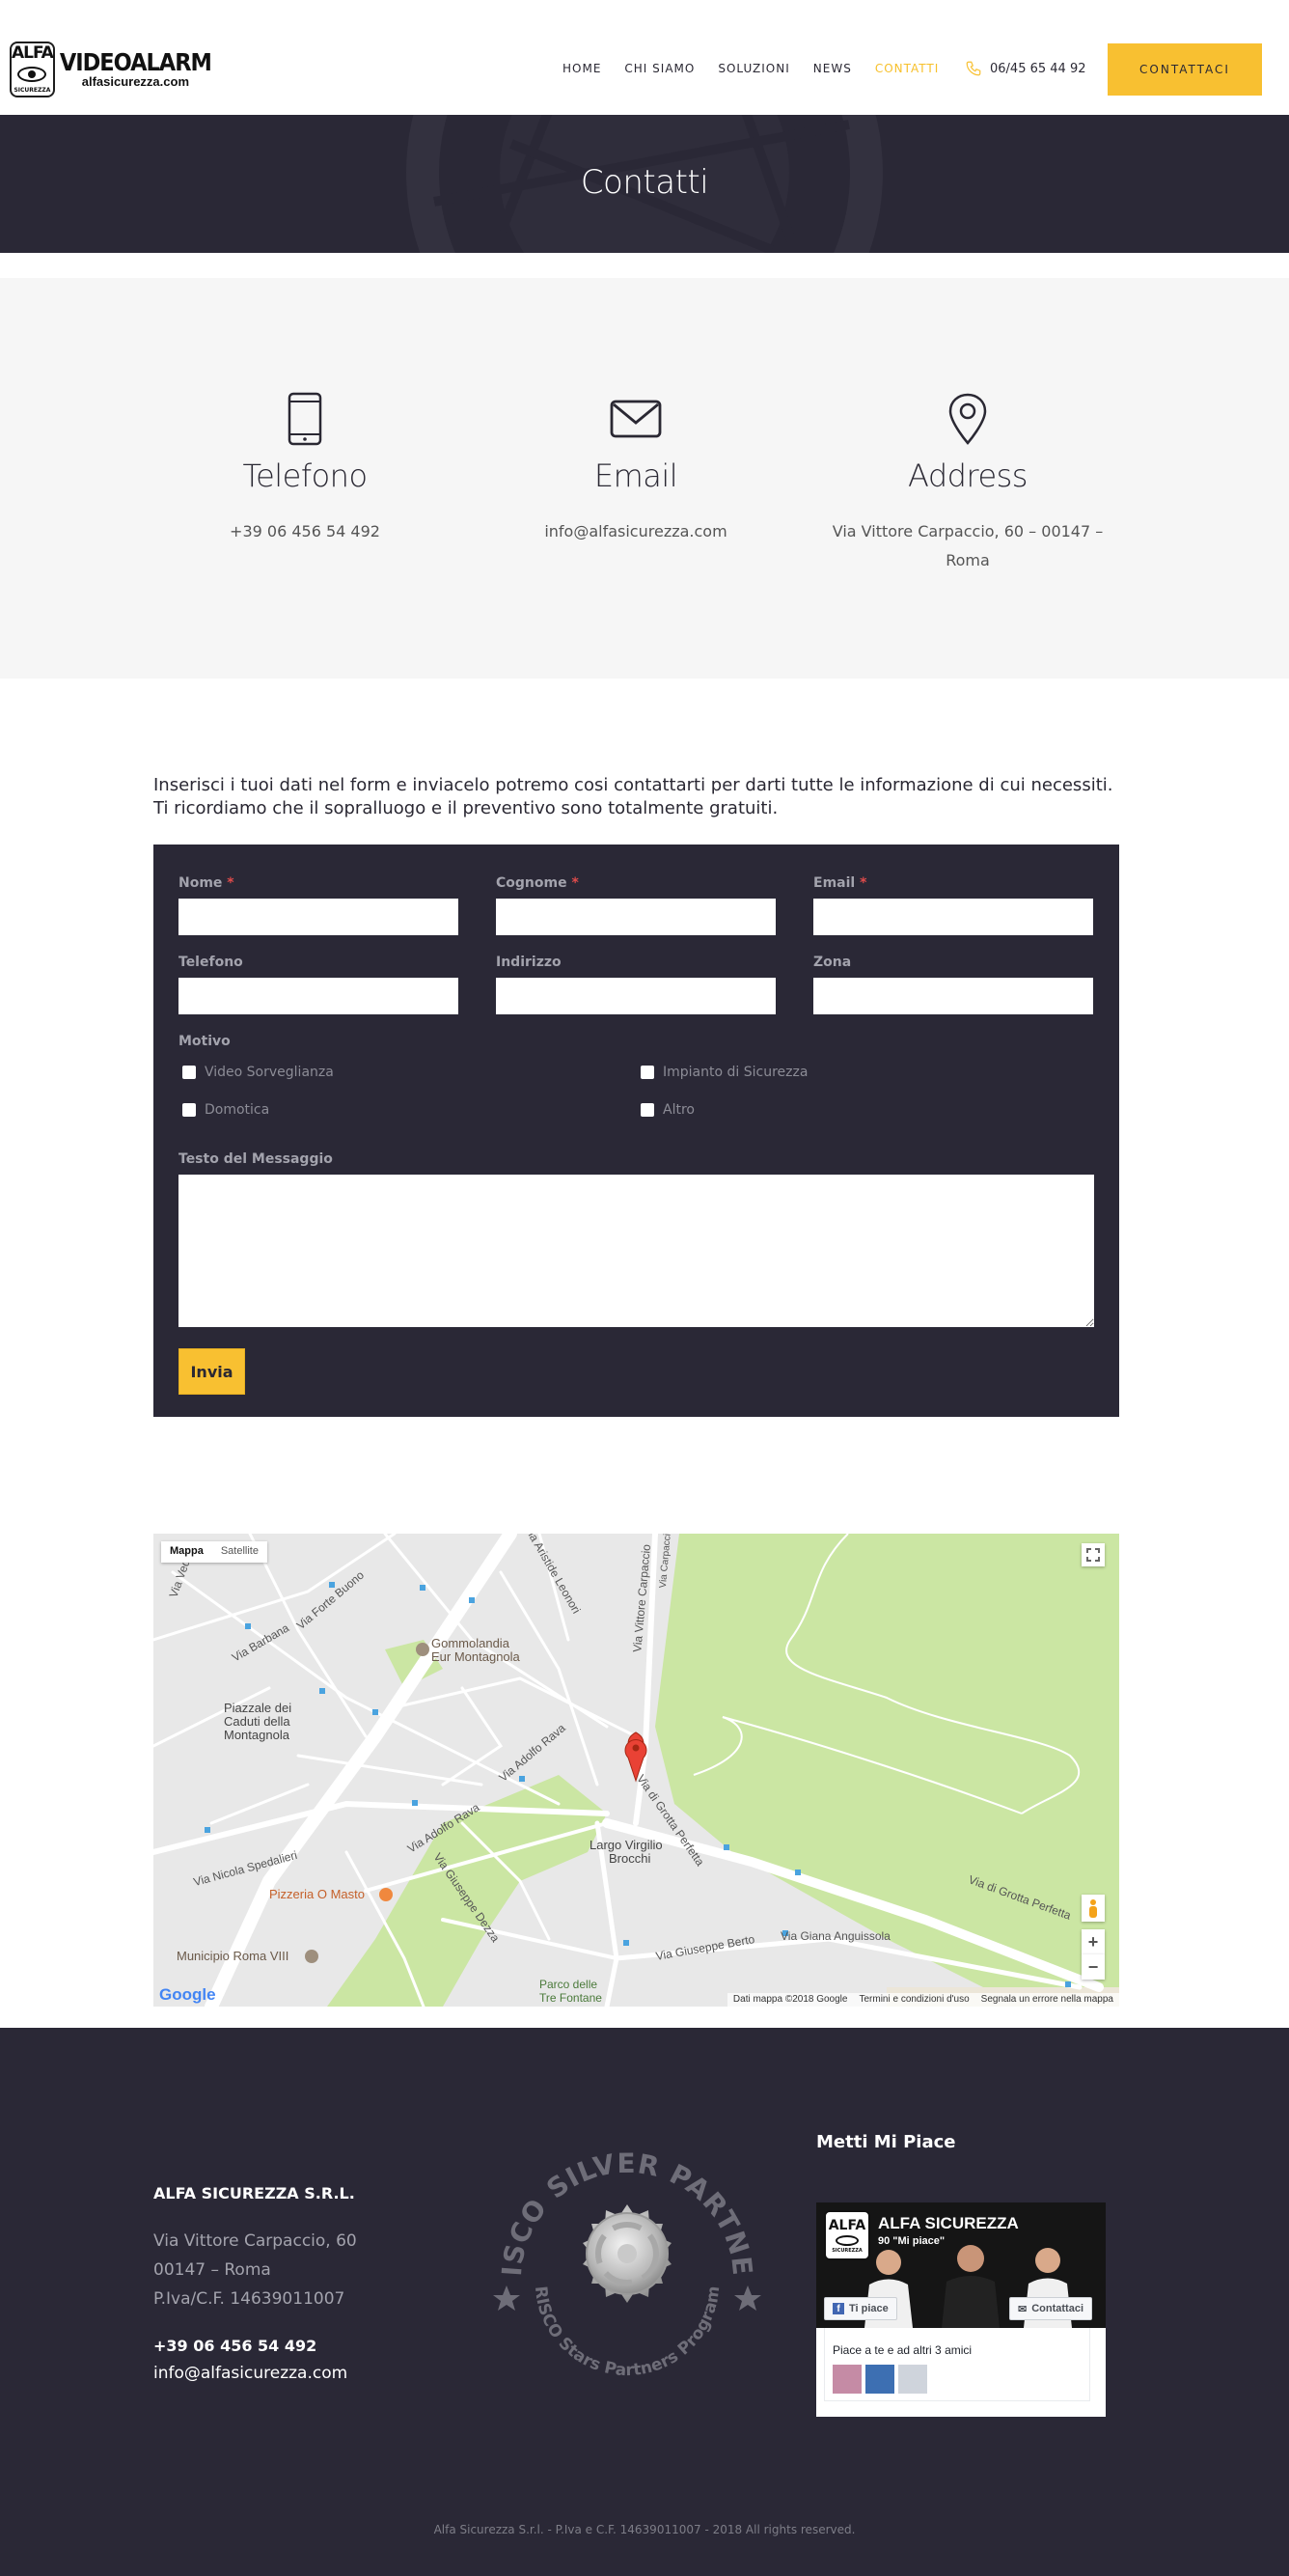  Describe the element at coordinates (725, 1072) in the screenshot. I see `checkbox-impianto-sicurezza: Impianto di Sicurezza` at that location.